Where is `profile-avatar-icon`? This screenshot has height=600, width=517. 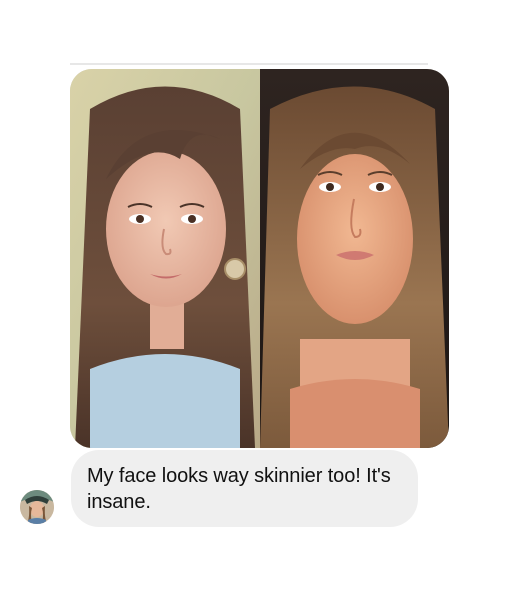
profile-avatar-icon is located at coordinates (37, 507).